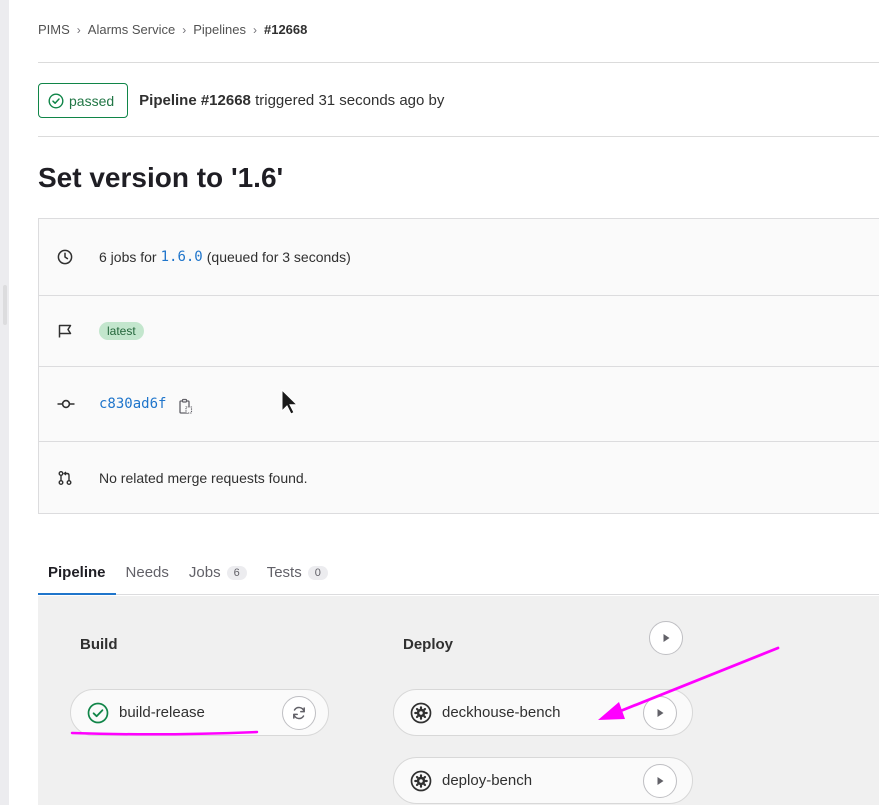 This screenshot has height=805, width=879. I want to click on stage-title-build: Build, so click(99, 644).